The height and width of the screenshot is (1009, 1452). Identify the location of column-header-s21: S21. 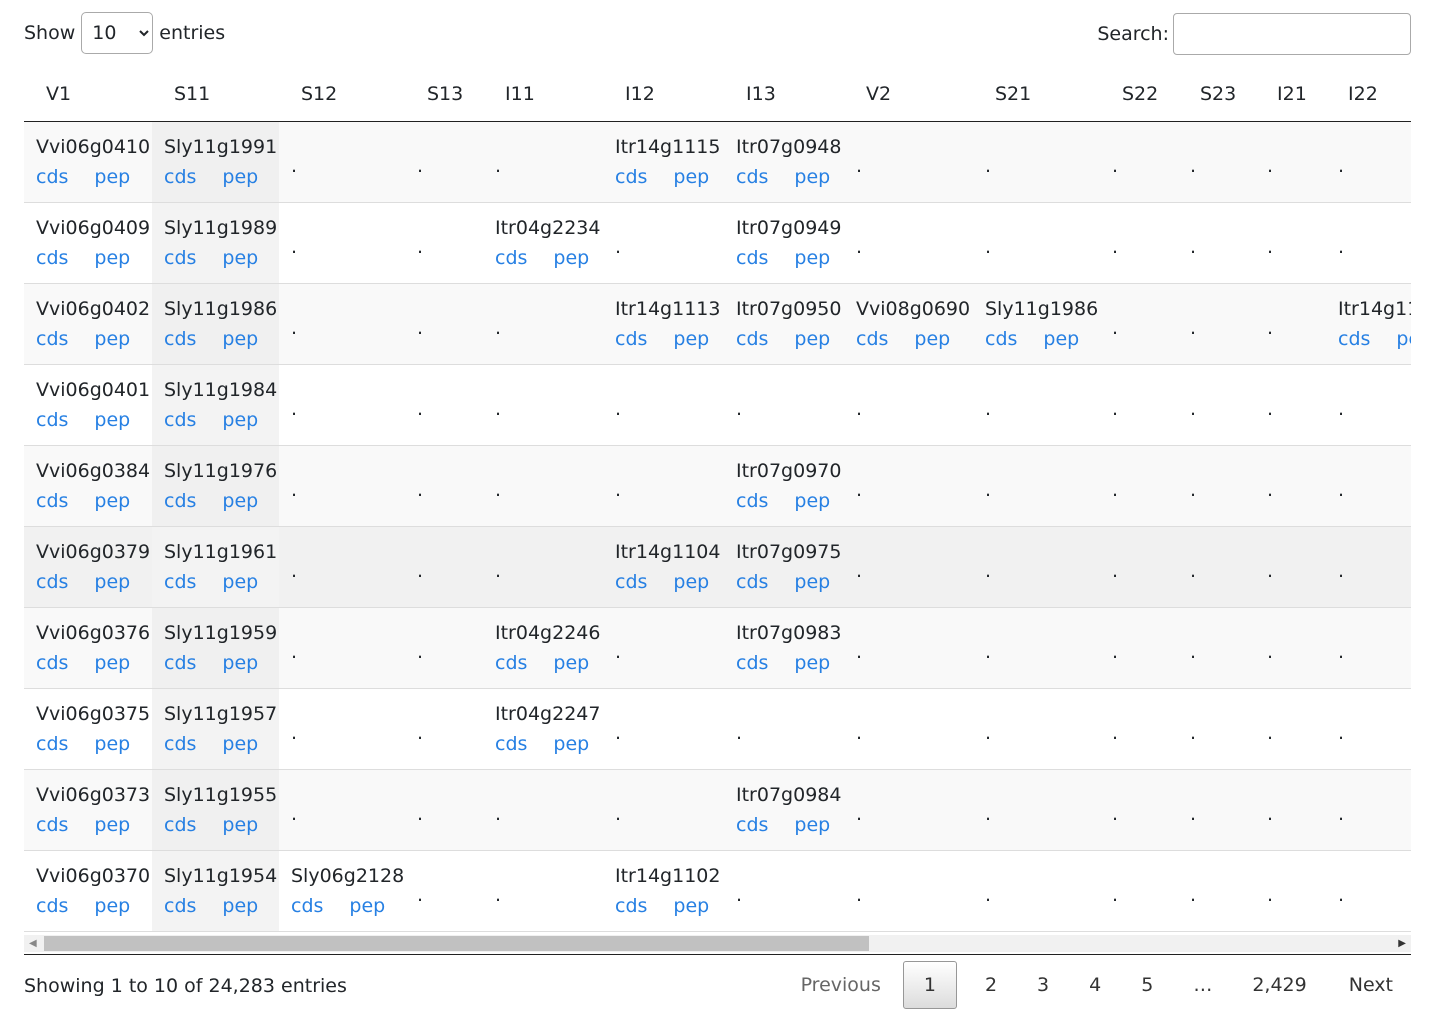
(1036, 94).